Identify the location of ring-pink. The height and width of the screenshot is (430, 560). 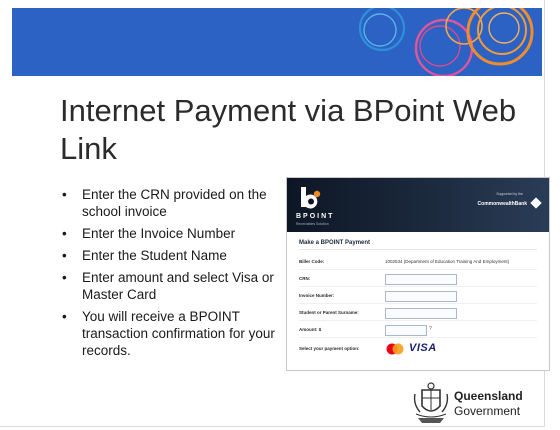
(444, 47).